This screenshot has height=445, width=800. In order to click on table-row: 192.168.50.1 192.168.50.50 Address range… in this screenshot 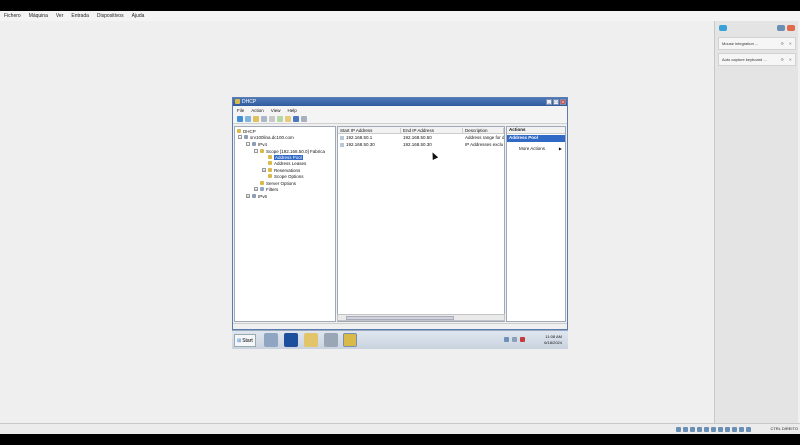, I will do `click(421, 138)`.